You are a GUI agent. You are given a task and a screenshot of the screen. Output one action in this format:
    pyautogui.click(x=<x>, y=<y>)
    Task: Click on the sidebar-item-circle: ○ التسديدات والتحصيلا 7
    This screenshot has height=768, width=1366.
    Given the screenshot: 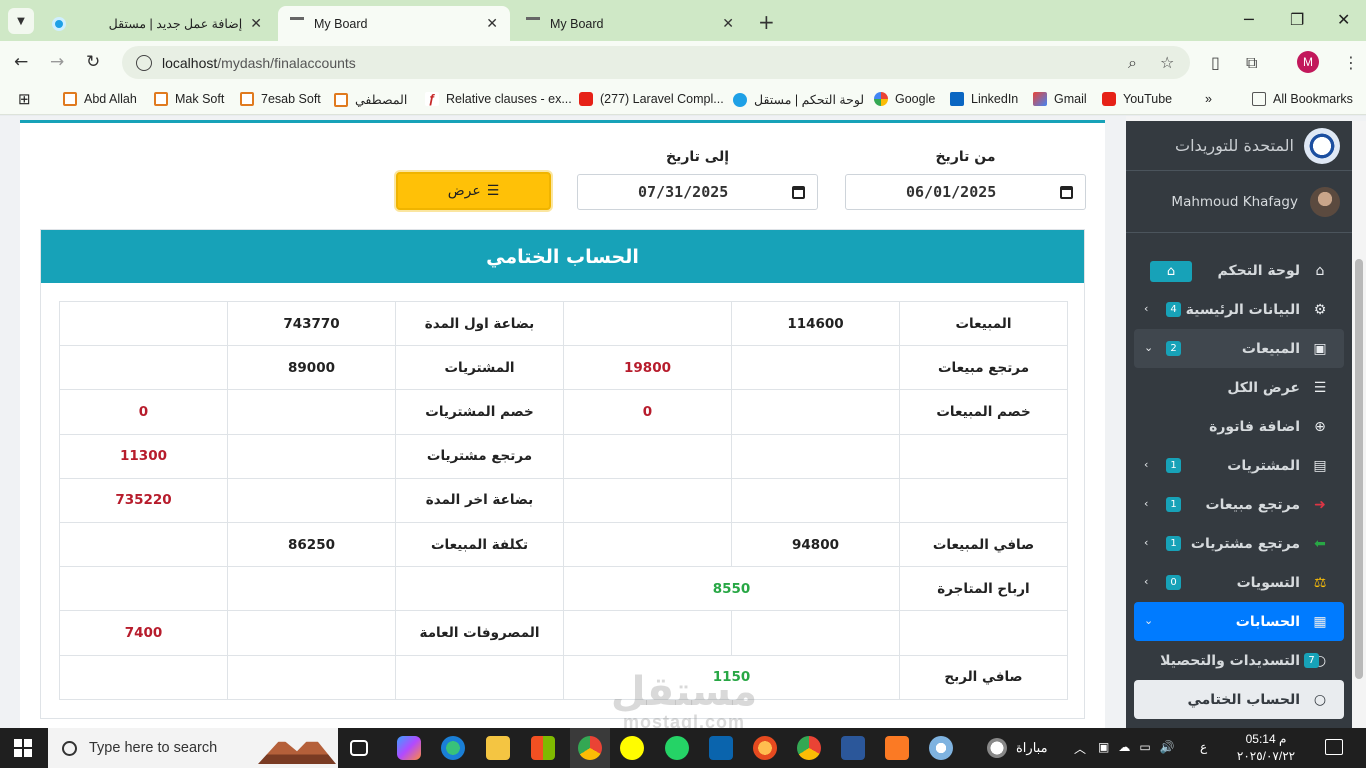 What is the action you would take?
    pyautogui.click(x=1239, y=660)
    